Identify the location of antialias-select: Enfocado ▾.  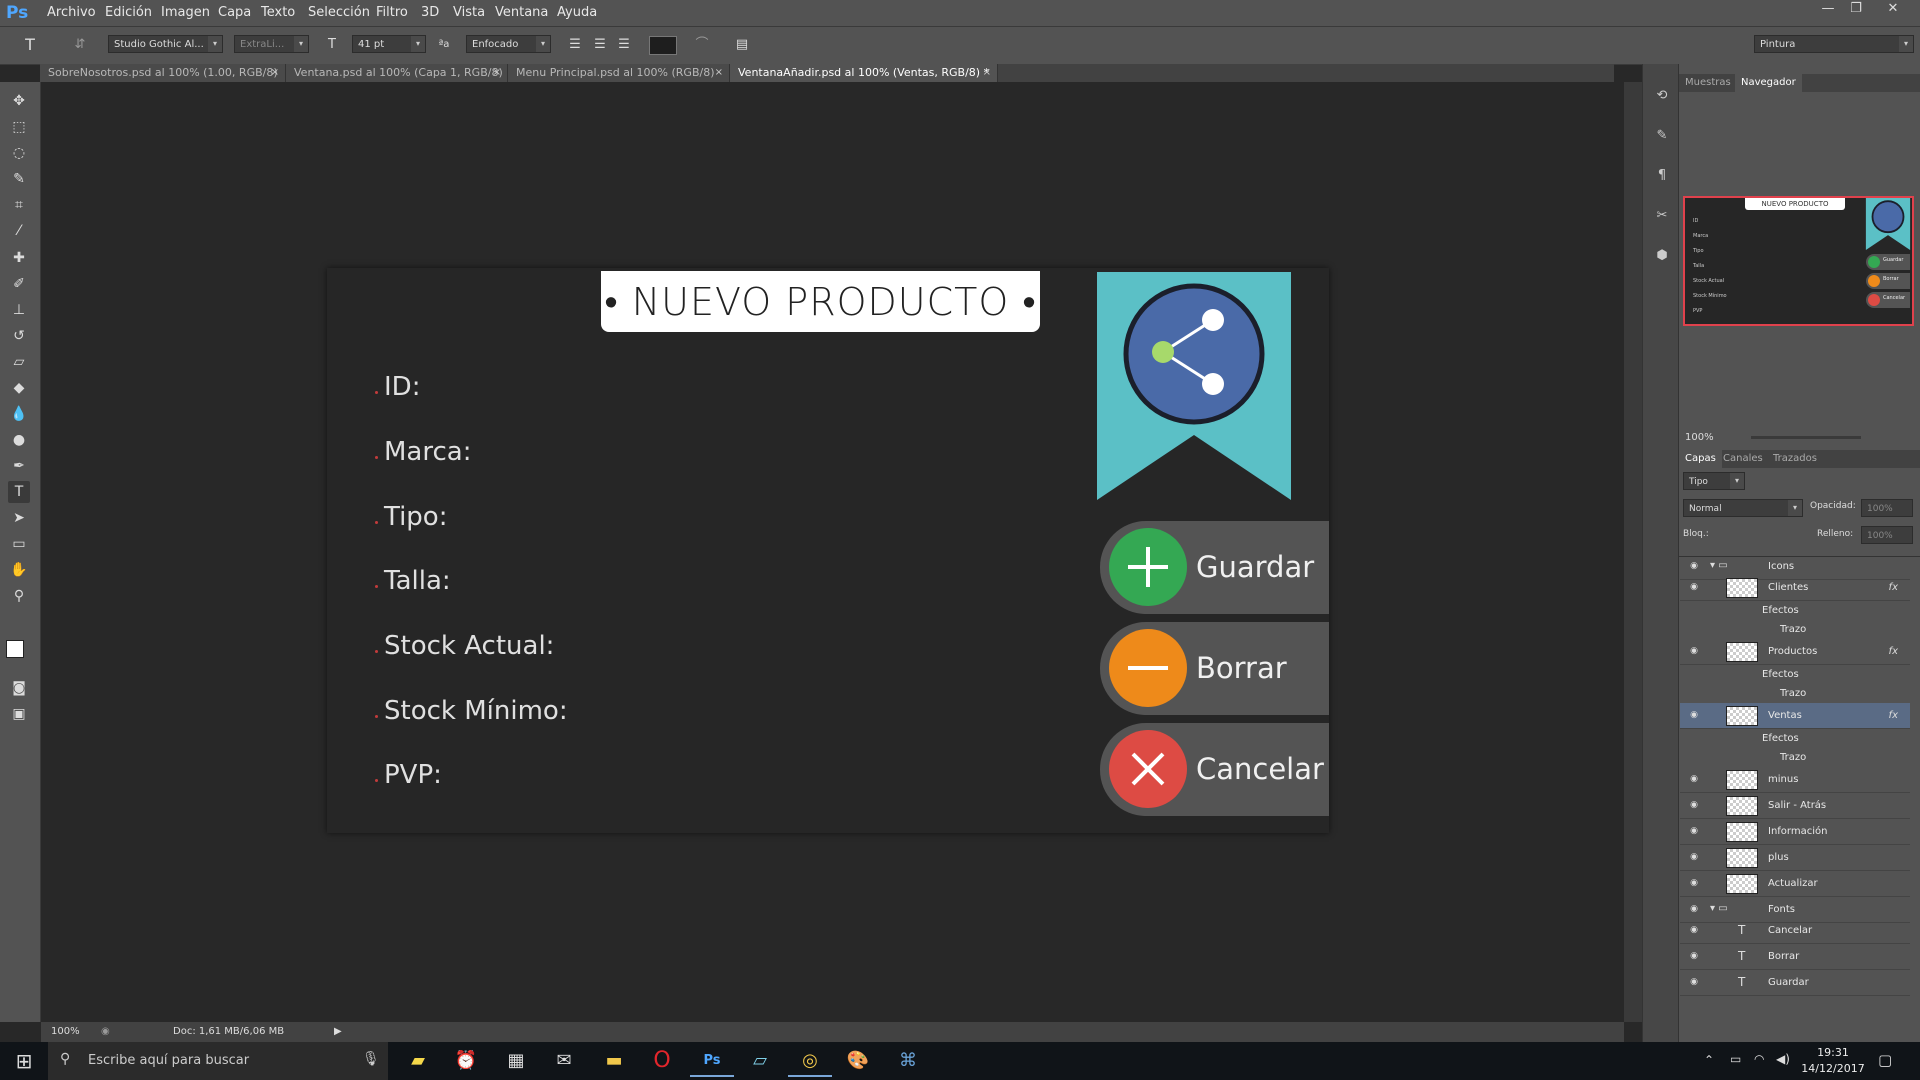
(508, 44).